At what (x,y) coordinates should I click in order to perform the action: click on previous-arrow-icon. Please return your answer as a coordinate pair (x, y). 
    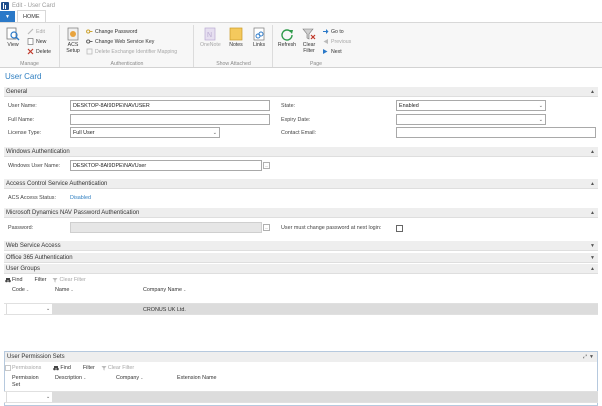
    Looking at the image, I should click on (325, 41).